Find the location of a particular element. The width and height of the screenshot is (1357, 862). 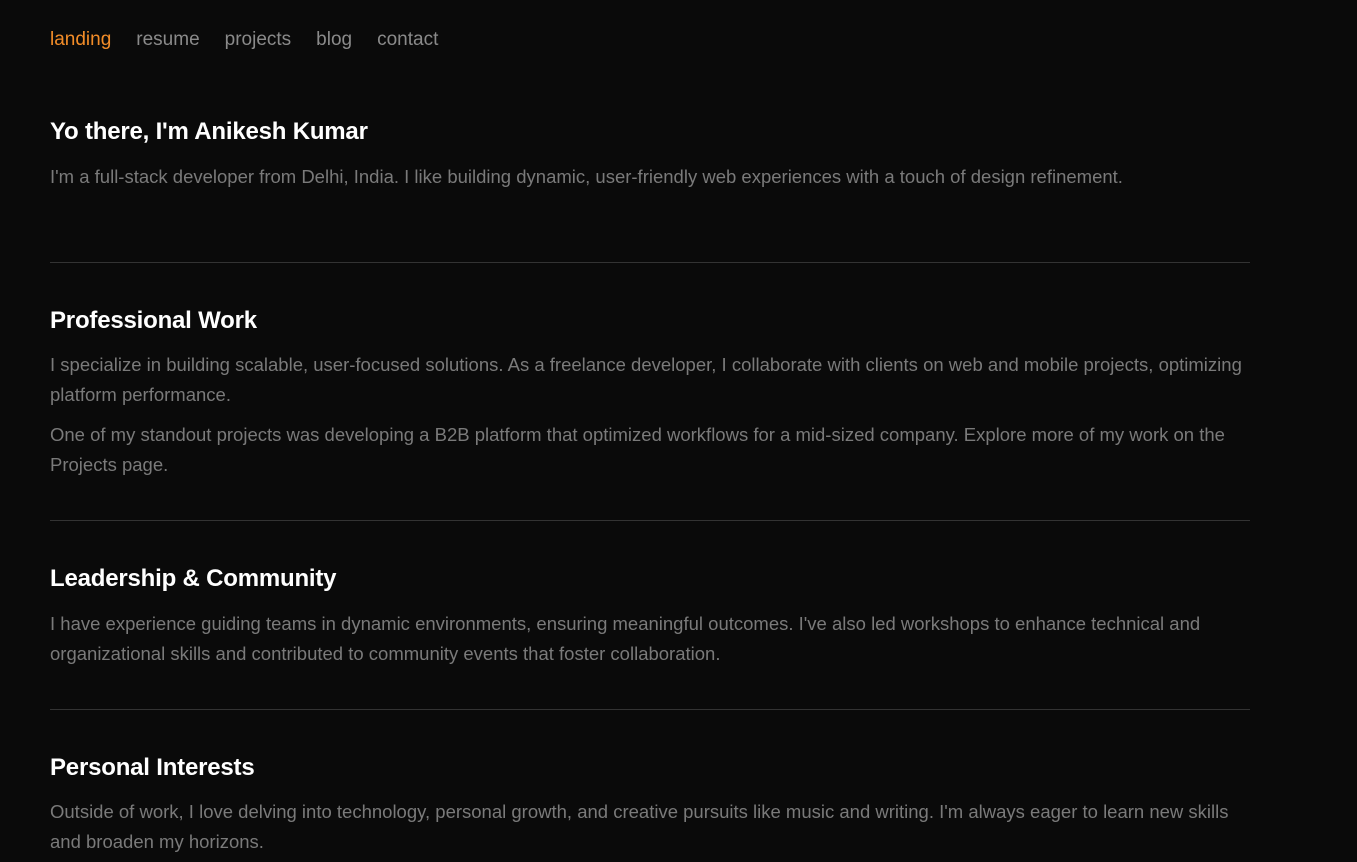

nav-link-contact: contact is located at coordinates (407, 40).